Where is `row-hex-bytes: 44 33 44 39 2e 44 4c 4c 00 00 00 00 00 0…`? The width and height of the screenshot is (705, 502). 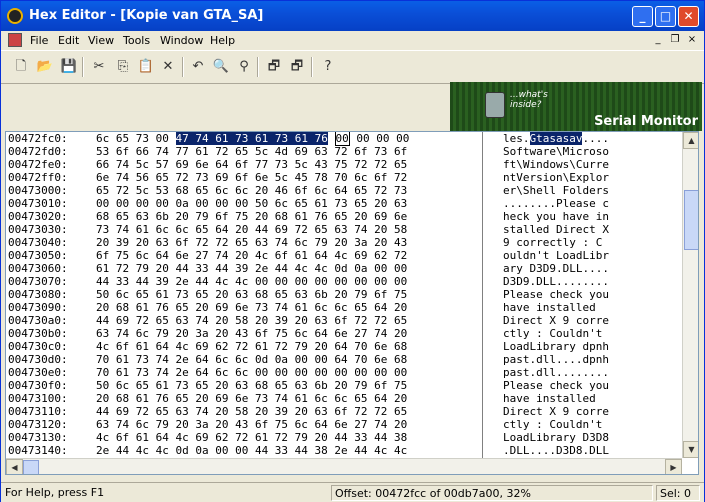
row-hex-bytes: 44 33 44 39 2e 44 4c 4c 00 00 00 00 00 0… is located at coordinates (288, 281).